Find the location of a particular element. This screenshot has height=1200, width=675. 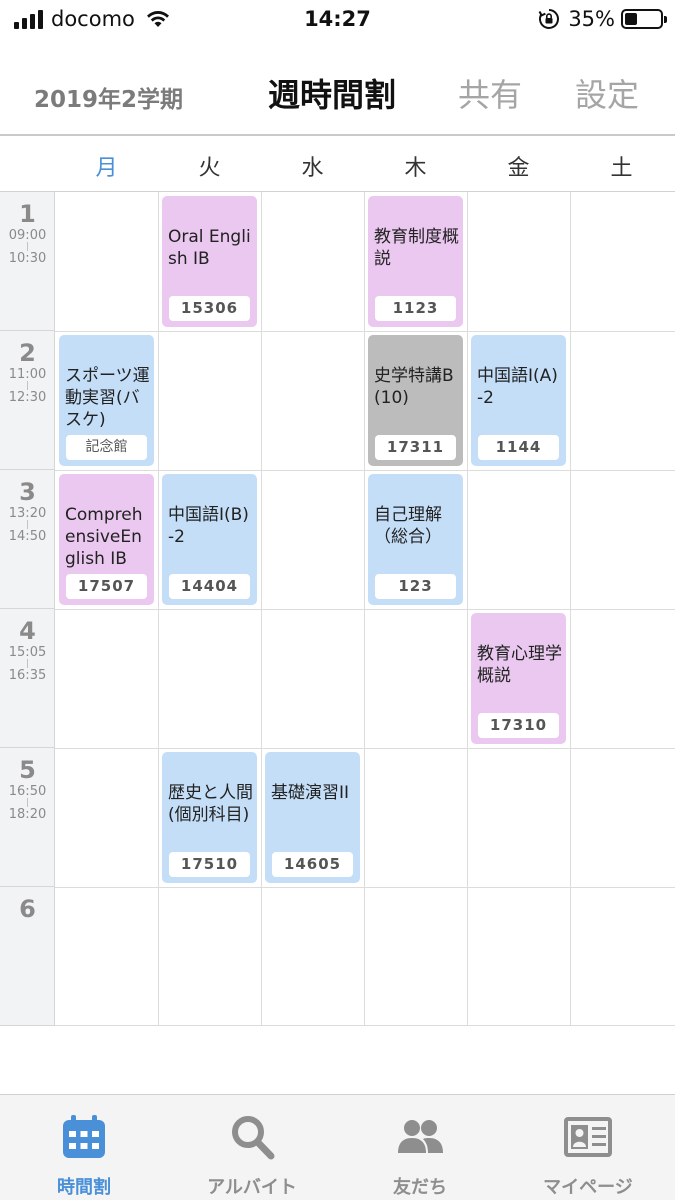

status-bar: docomo 14:27 35% is located at coordinates (337, 20).